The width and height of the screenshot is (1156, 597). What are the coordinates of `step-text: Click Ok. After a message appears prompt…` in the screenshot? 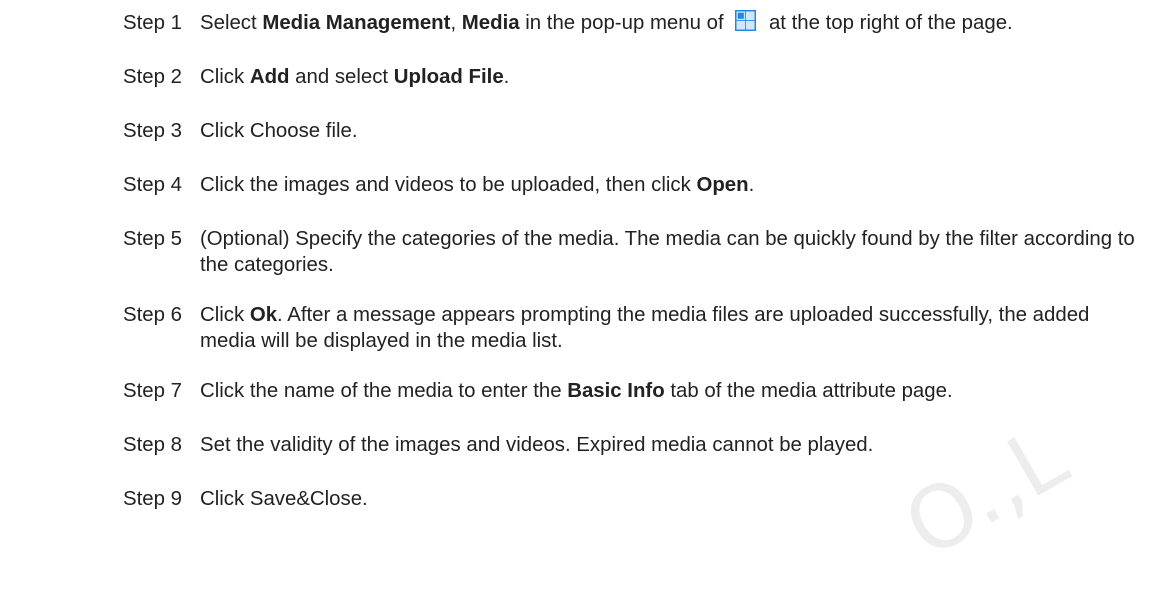 It's located at (675, 328).